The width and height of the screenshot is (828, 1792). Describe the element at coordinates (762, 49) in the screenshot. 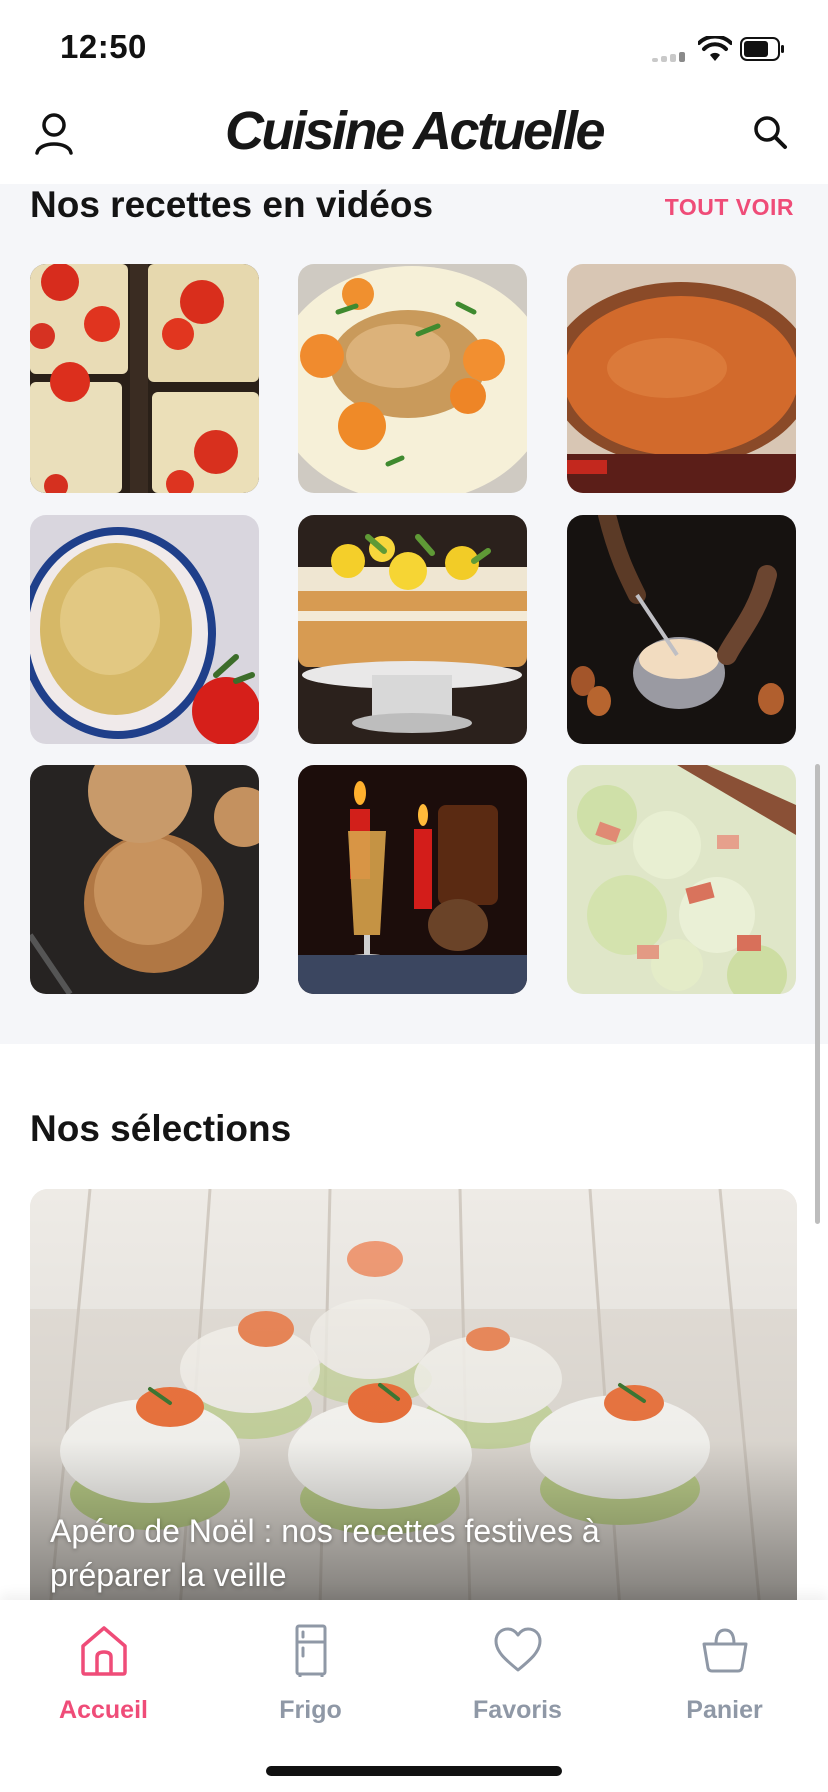

I see `battery-icon` at that location.